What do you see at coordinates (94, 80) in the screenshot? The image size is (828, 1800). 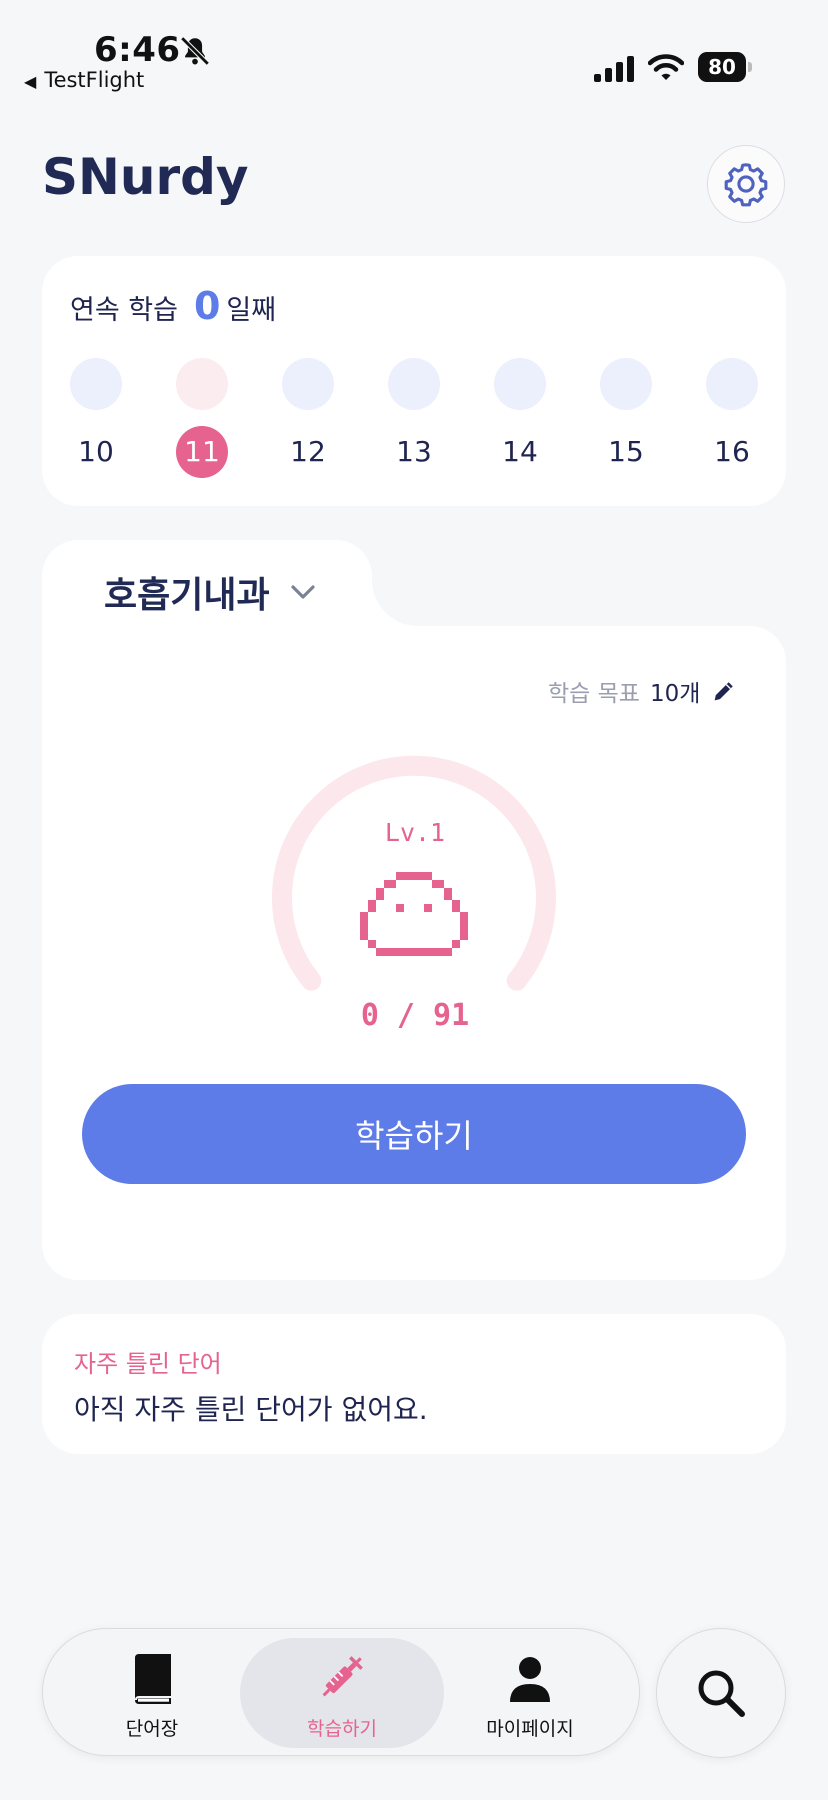 I see `back-app-label: TestFlight` at bounding box center [94, 80].